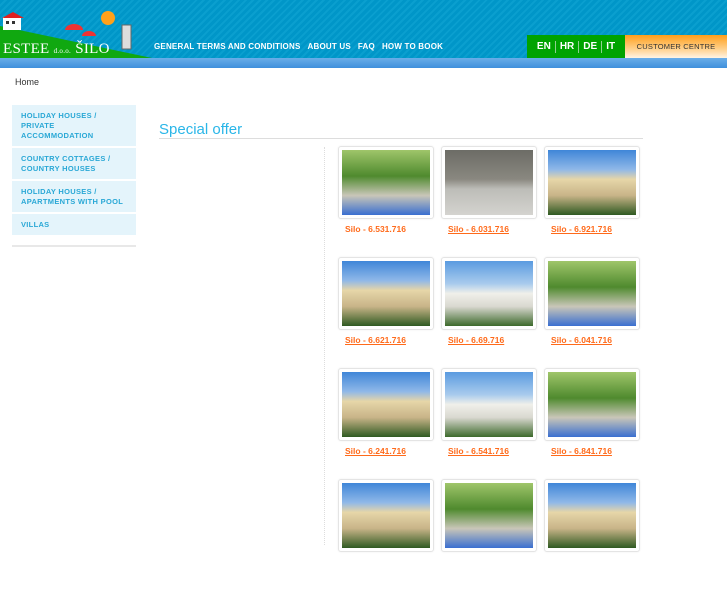 Image resolution: width=727 pixels, height=590 pixels. I want to click on logo-text: ESTEE d.o.o. ŠILO, so click(56, 49).